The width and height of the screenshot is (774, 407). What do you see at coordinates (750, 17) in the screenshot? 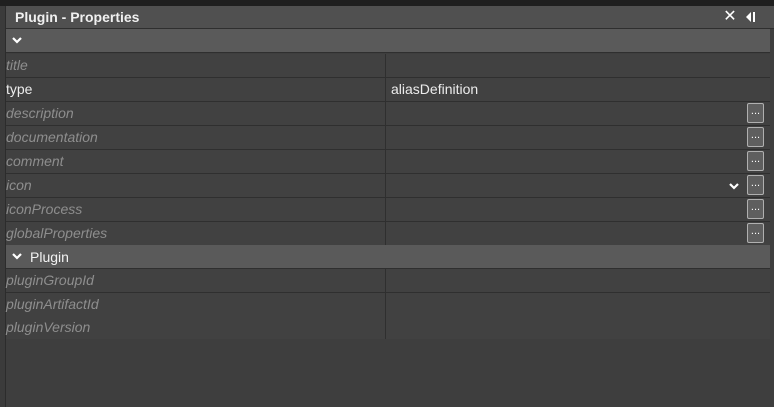
I see `dock-icon` at bounding box center [750, 17].